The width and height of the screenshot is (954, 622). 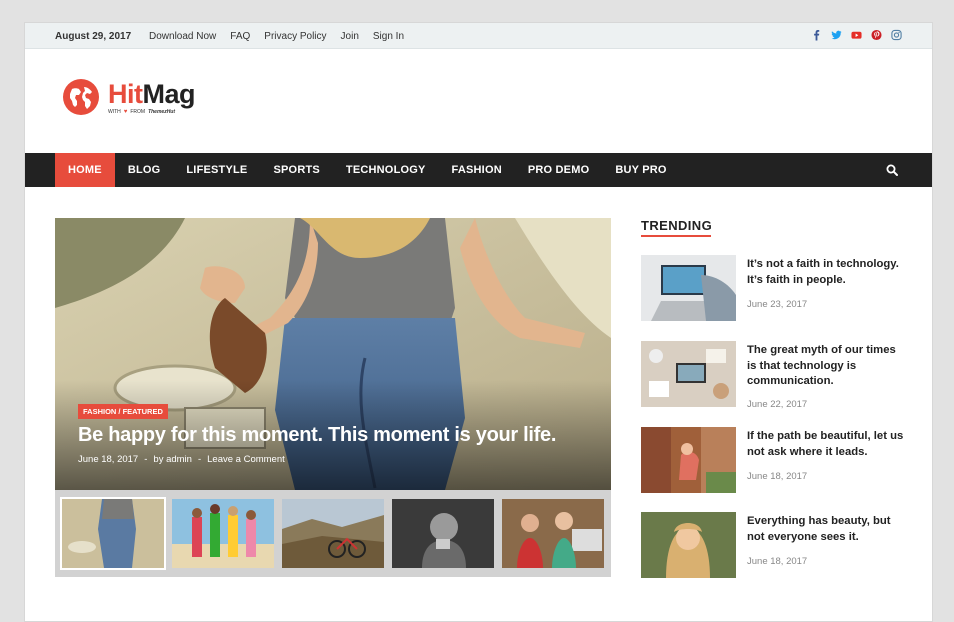 I want to click on nav-item-buy-pro: BUY PRO, so click(x=640, y=170).